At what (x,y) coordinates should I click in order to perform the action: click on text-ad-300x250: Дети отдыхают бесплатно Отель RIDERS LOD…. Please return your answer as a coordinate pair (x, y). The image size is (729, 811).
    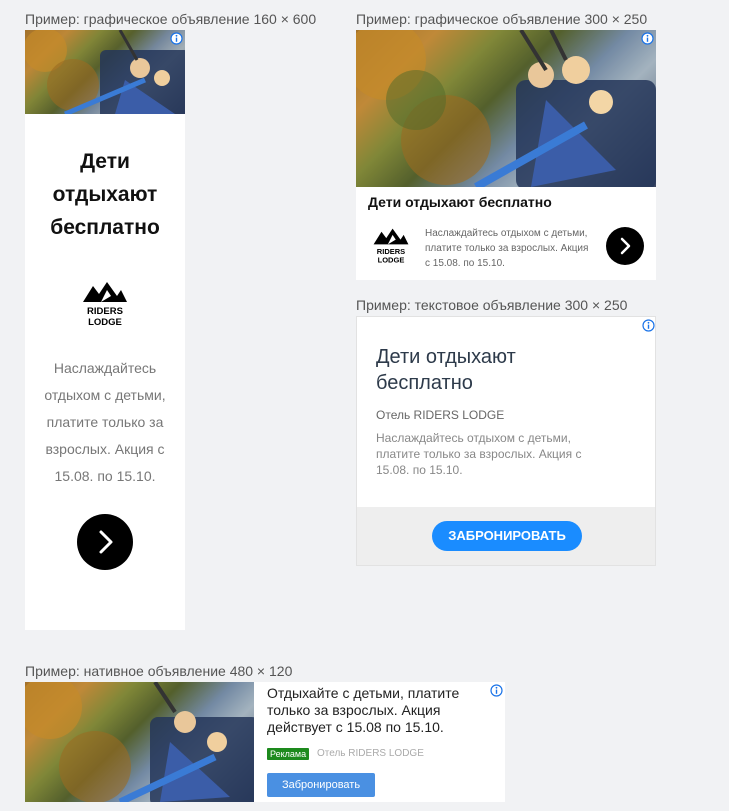
    Looking at the image, I should click on (506, 441).